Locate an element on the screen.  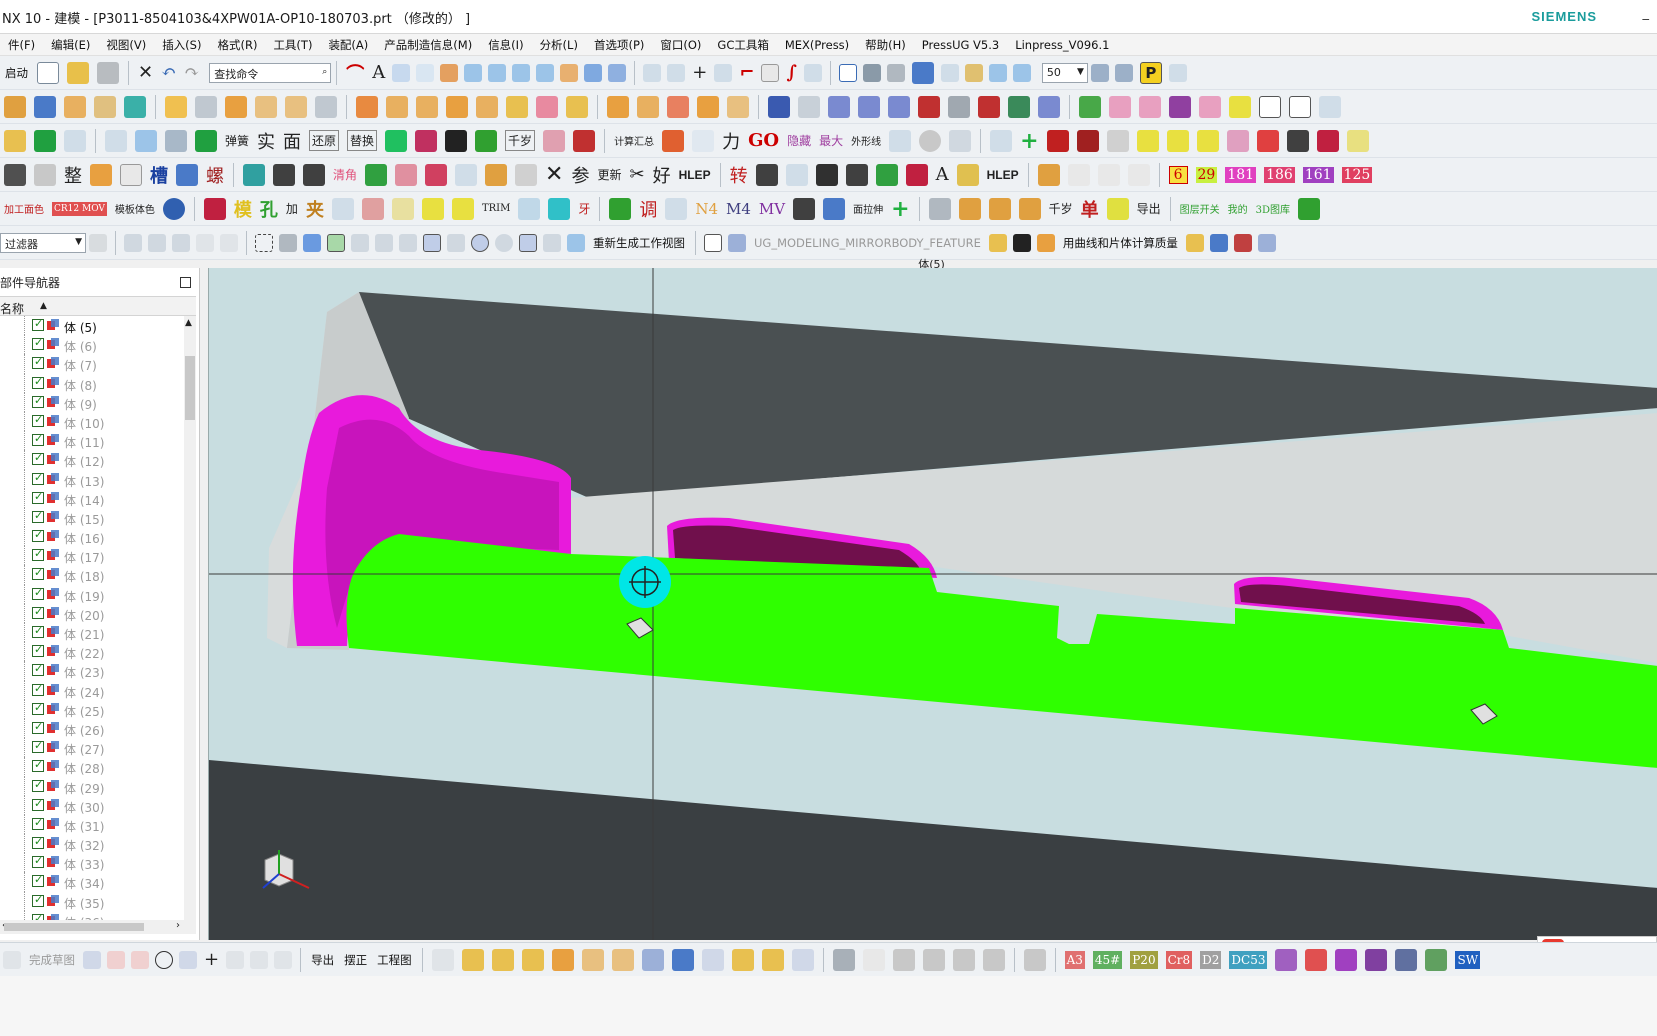
hole-table2-icon is located at coordinates (342, 208).